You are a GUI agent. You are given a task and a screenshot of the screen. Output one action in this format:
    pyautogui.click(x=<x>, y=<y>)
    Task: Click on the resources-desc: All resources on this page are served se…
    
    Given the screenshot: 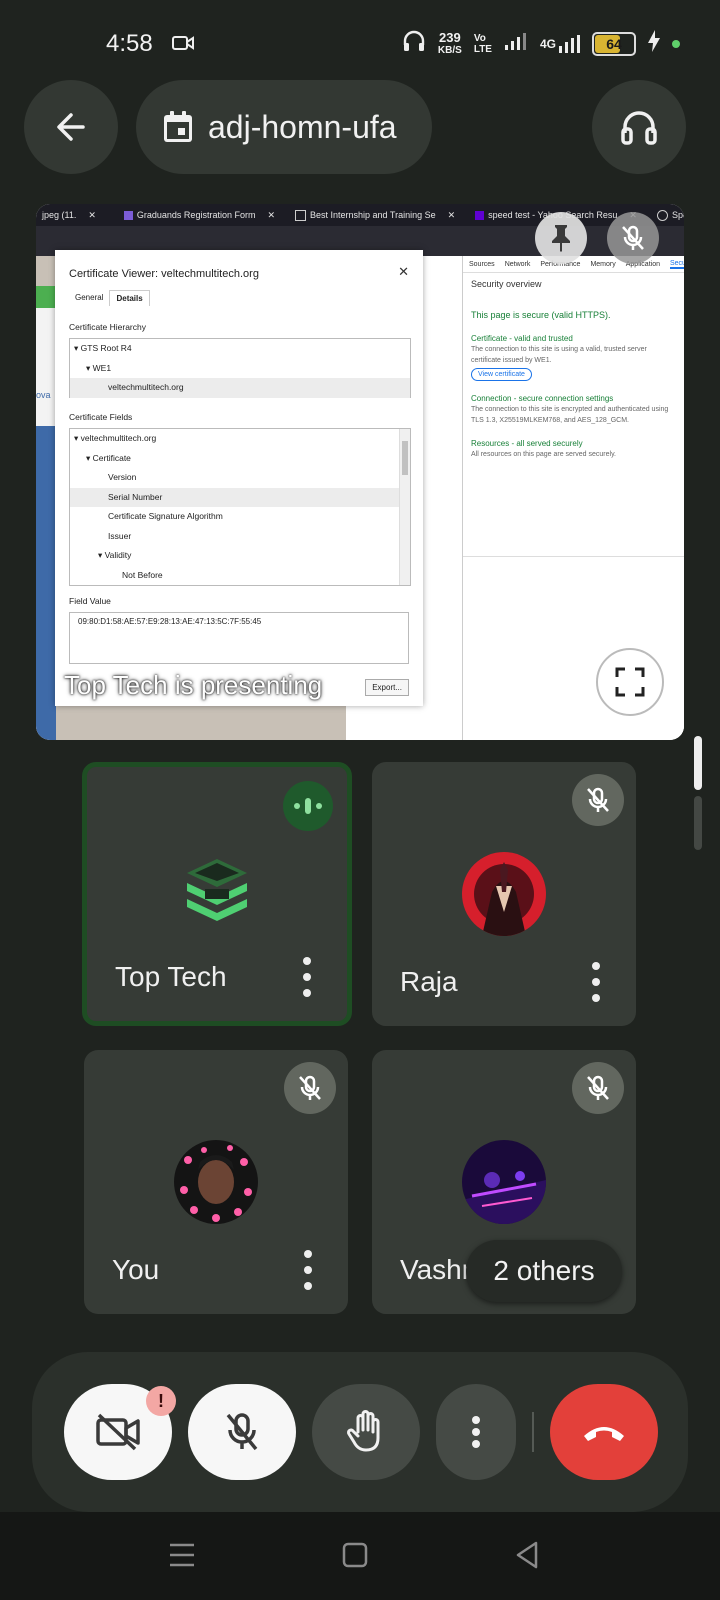 What is the action you would take?
    pyautogui.click(x=543, y=454)
    